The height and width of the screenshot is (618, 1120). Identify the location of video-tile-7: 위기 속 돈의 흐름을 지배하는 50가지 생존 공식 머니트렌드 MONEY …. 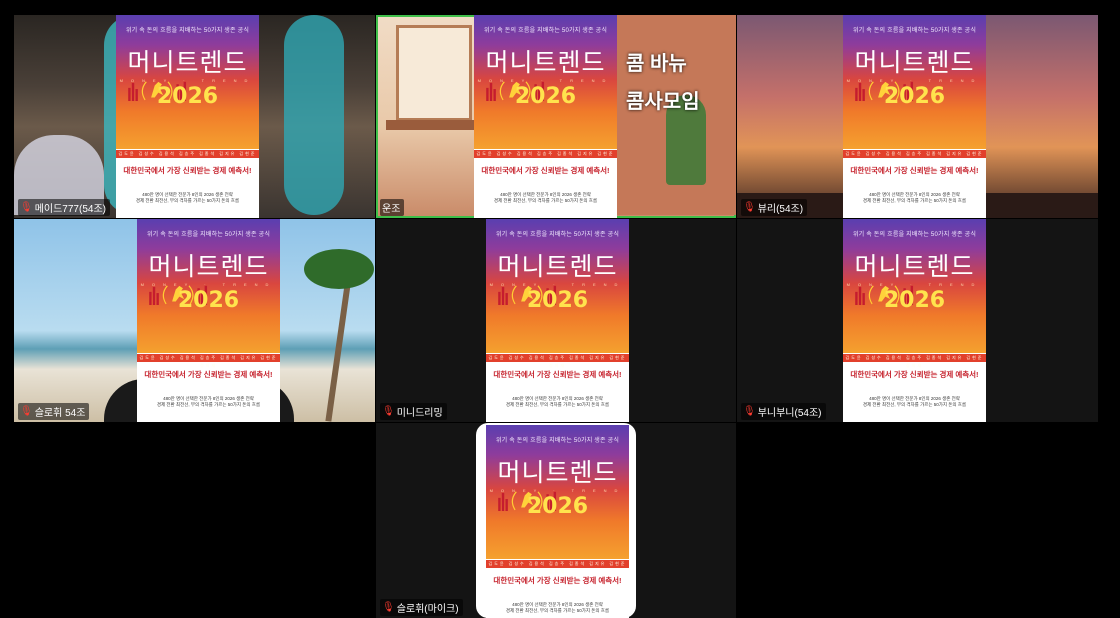
(556, 520).